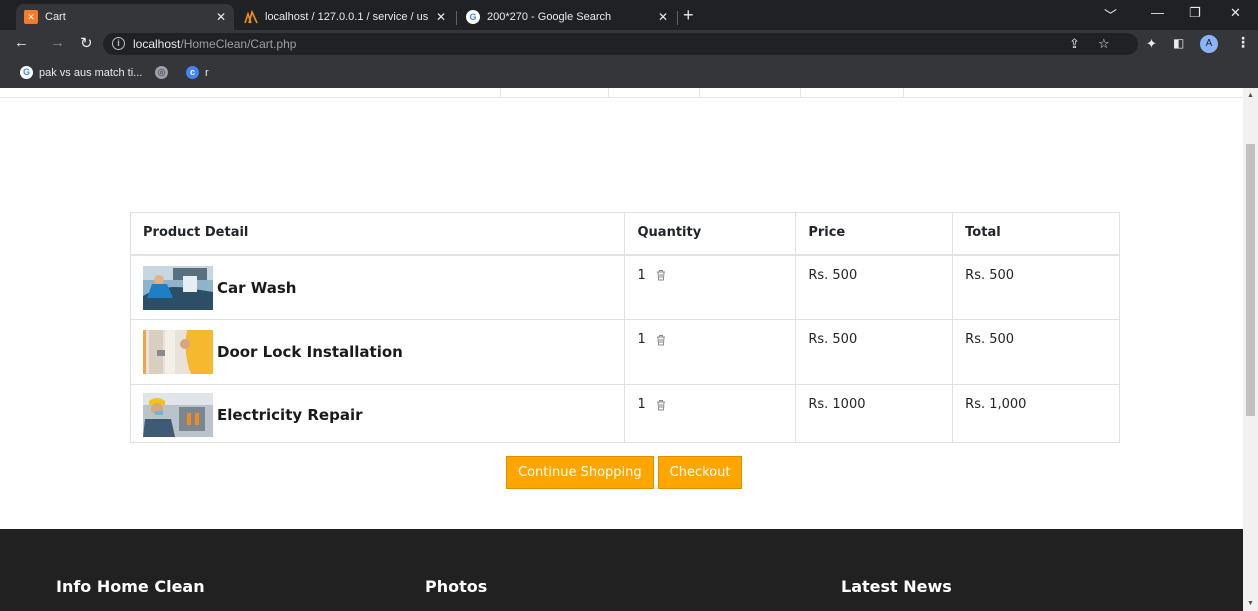  What do you see at coordinates (178, 415) in the screenshot?
I see `electricity-repair-thumbnail` at bounding box center [178, 415].